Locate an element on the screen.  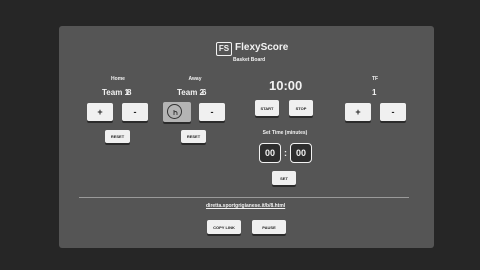
start-button: START is located at coordinates (267, 108).